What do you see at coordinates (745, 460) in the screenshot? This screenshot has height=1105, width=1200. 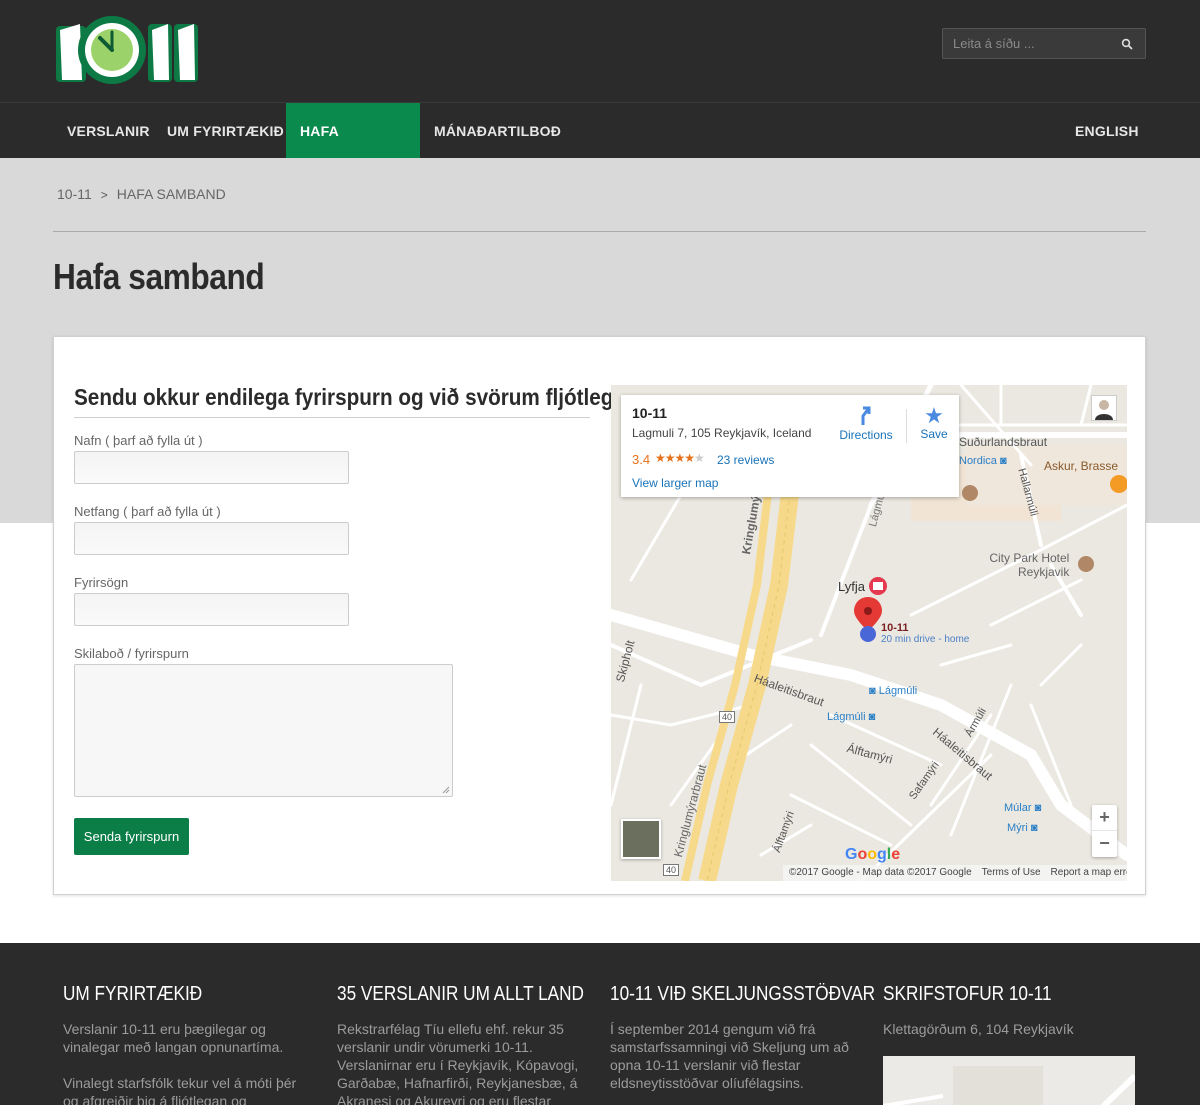 I see `reviews-link: 23 reviews` at bounding box center [745, 460].